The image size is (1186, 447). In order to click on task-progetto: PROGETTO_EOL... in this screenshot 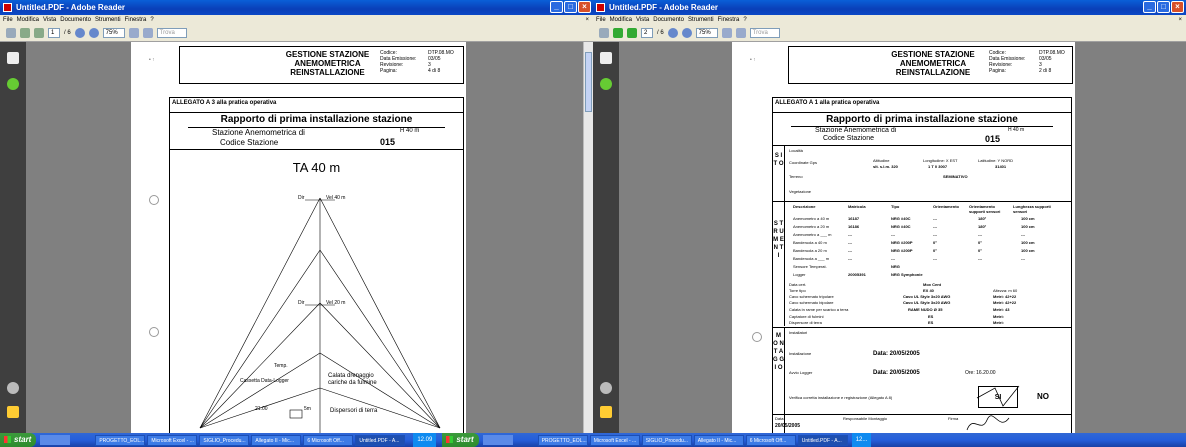, I will do `click(120, 440)`.